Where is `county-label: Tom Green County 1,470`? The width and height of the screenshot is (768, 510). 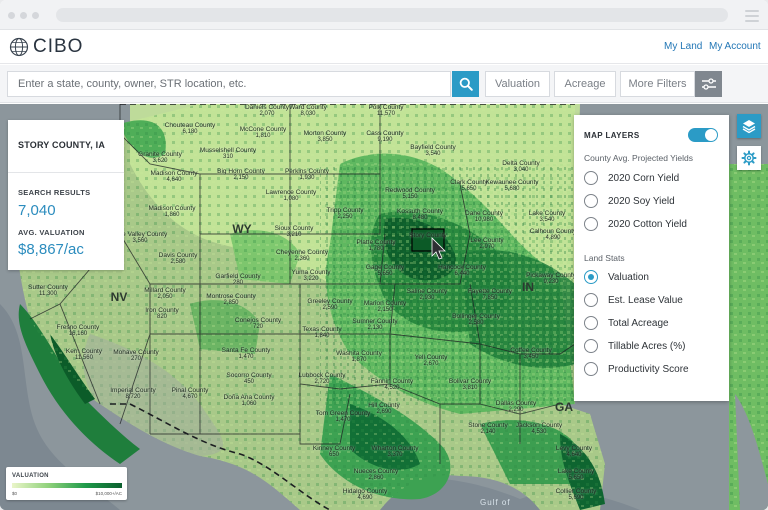 county-label: Tom Green County 1,470 is located at coordinates (343, 417).